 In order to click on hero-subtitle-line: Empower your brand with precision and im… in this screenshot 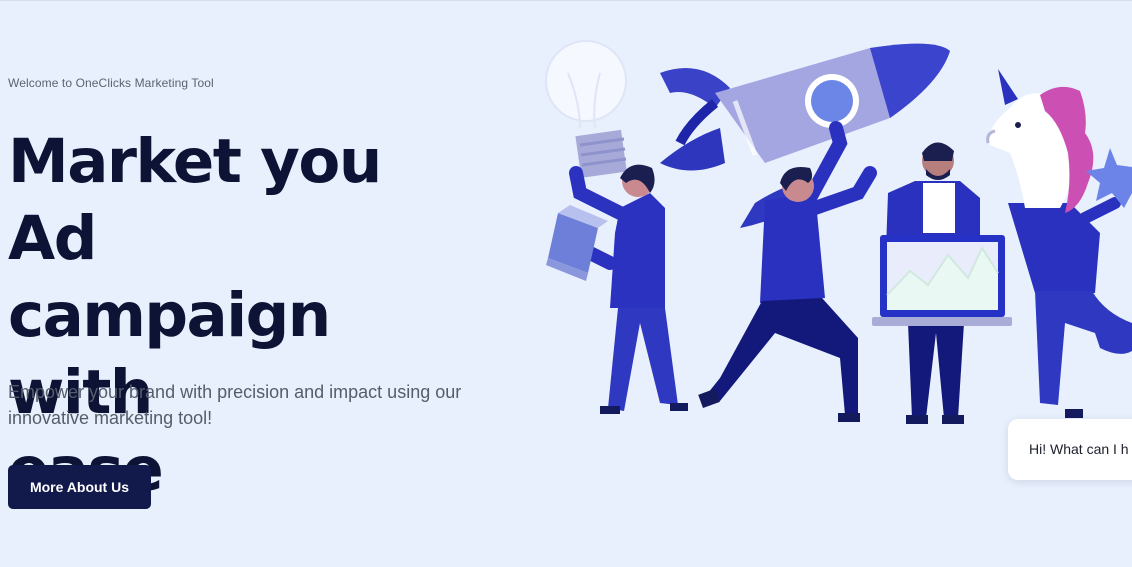, I will do `click(235, 392)`.